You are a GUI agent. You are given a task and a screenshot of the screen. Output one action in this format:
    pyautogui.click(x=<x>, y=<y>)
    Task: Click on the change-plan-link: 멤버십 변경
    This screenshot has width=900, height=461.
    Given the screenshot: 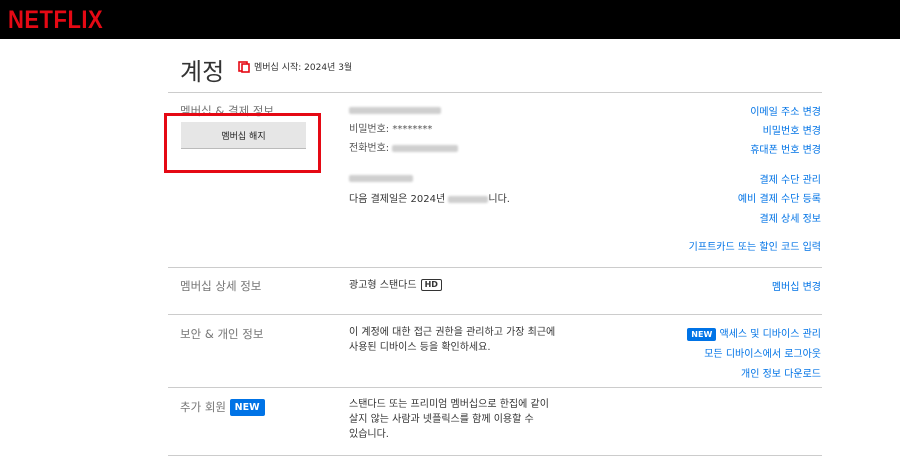 What is the action you would take?
    pyautogui.click(x=796, y=285)
    